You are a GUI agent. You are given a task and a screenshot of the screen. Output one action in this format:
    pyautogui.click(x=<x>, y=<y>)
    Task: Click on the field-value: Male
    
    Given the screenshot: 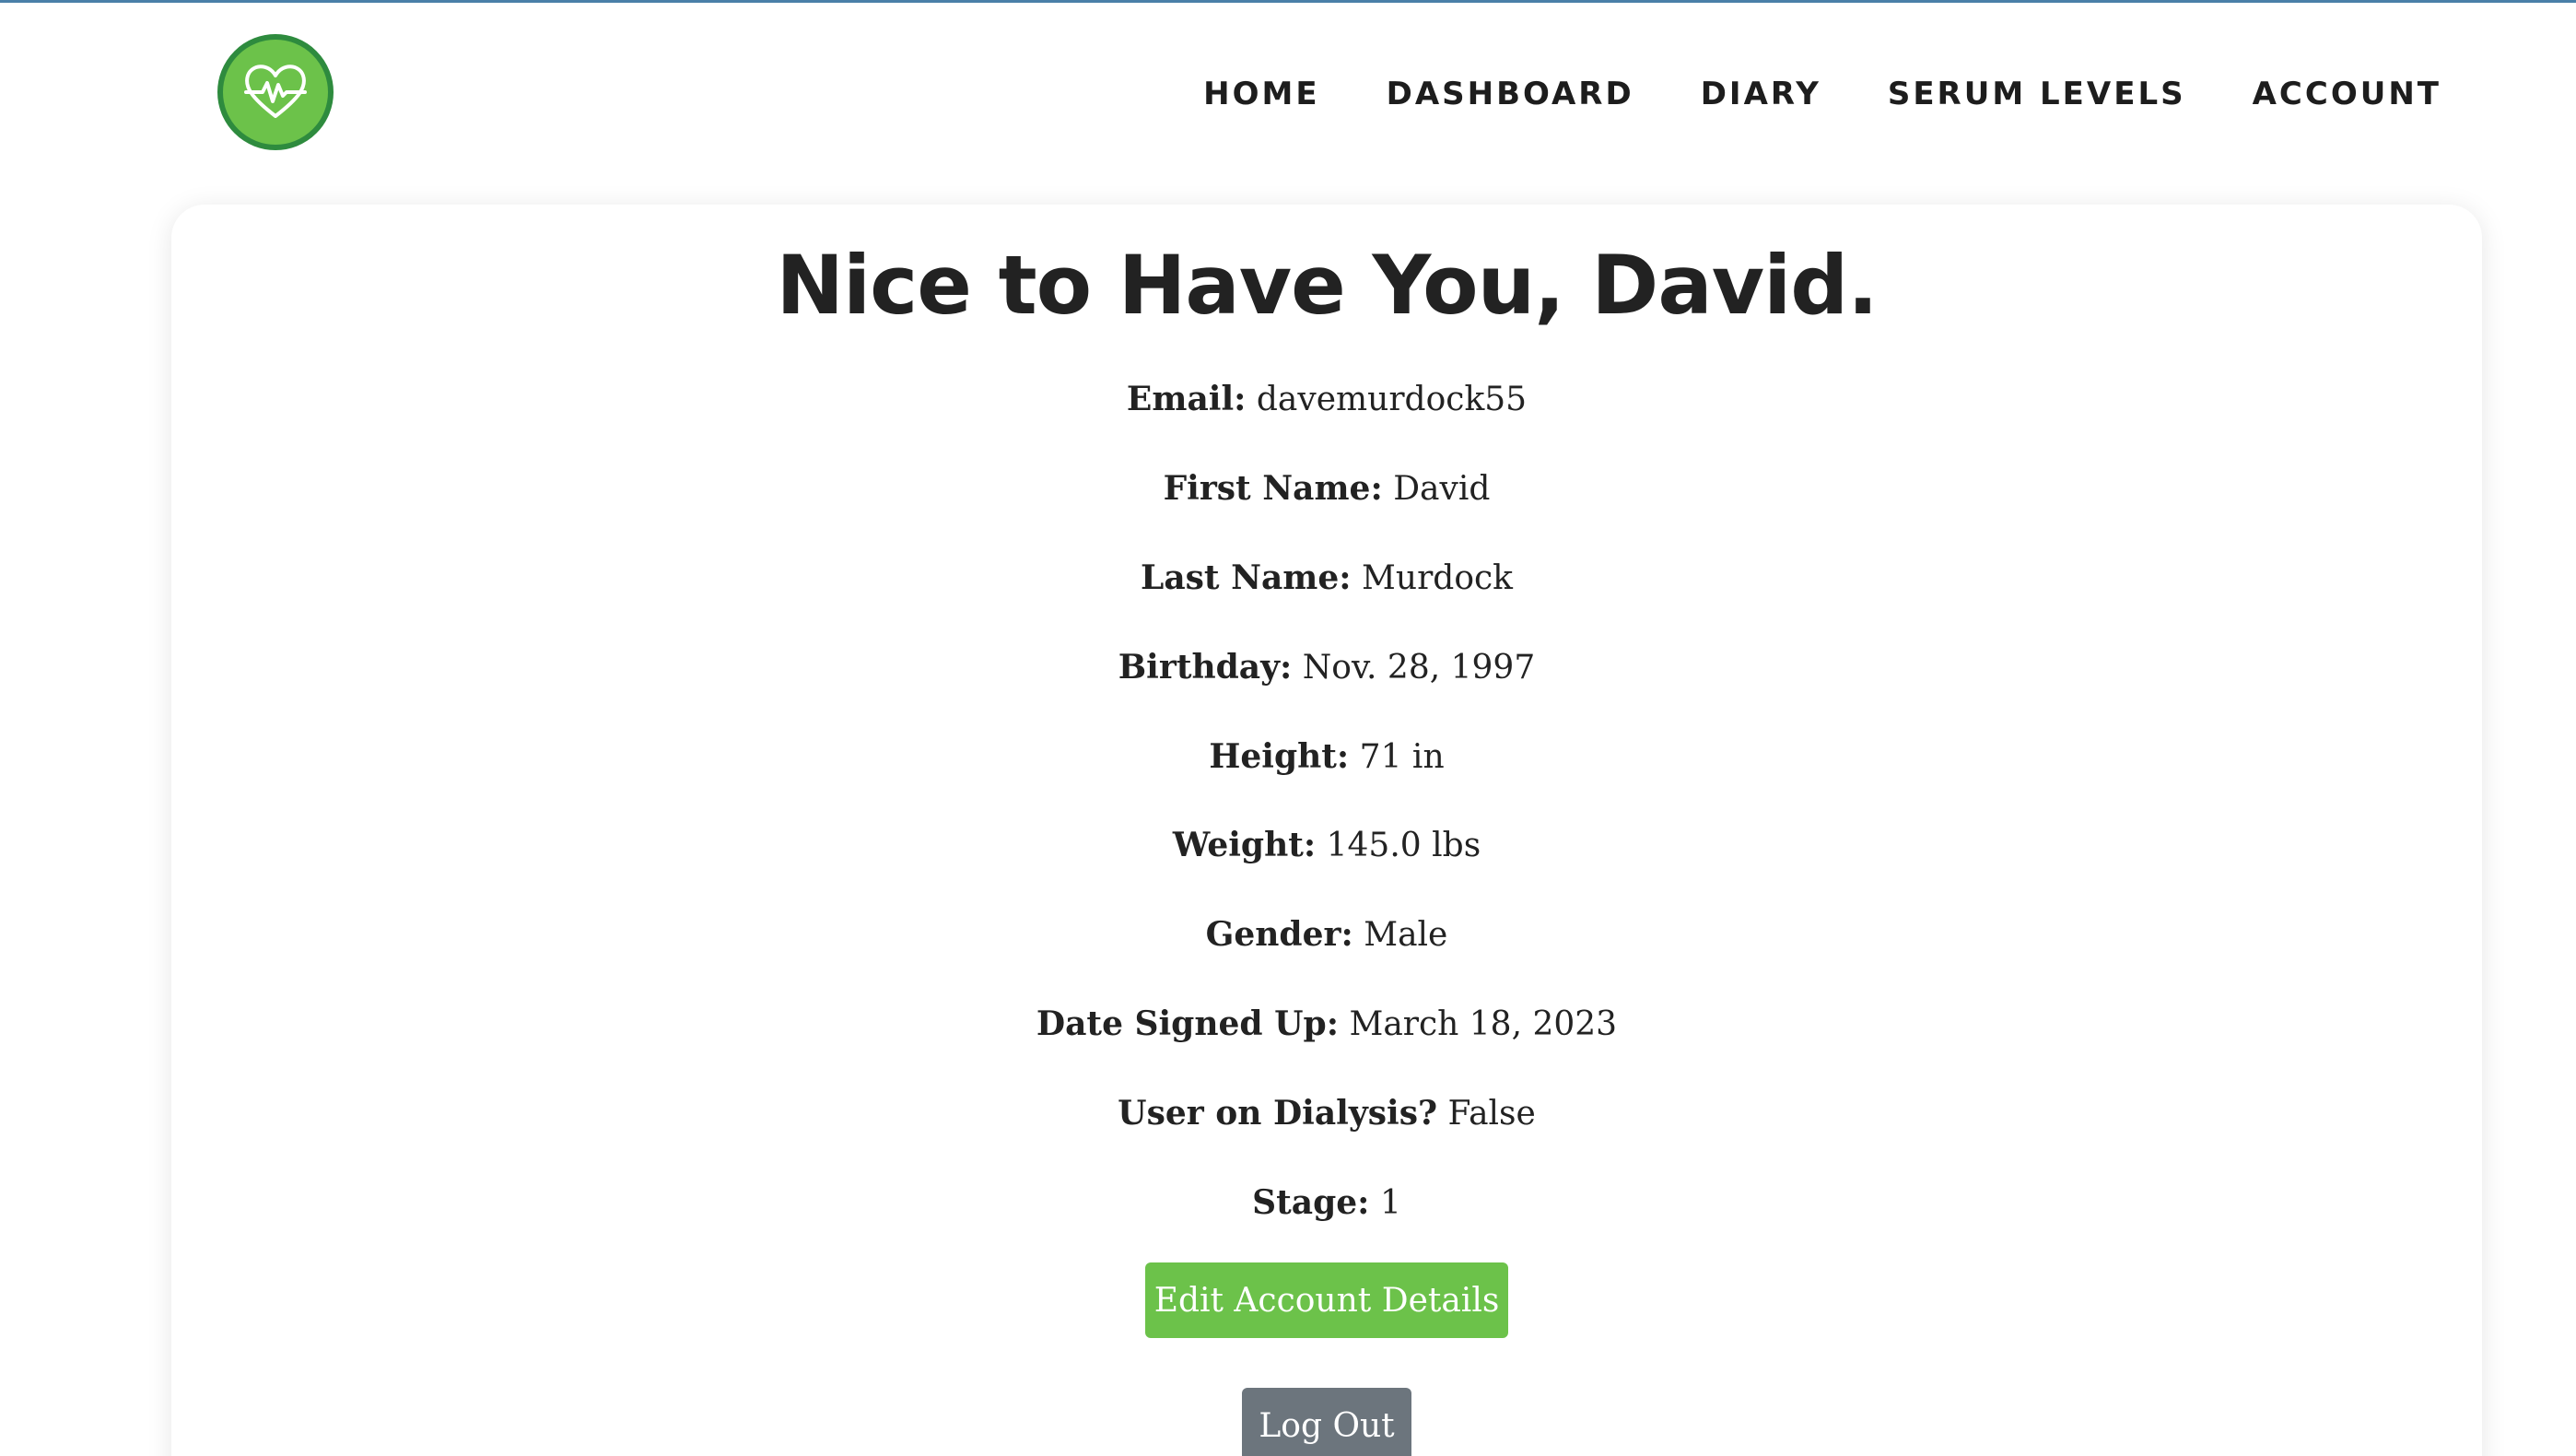 What is the action you would take?
    pyautogui.click(x=1406, y=935)
    